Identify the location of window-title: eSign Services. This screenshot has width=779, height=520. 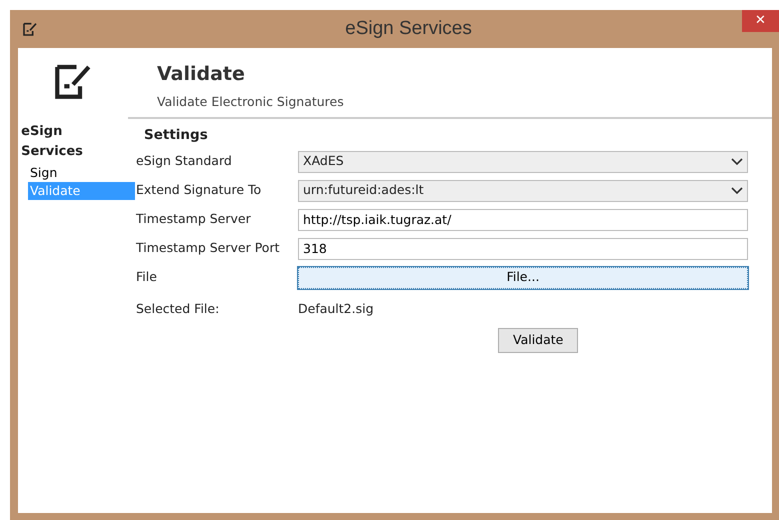
(408, 28).